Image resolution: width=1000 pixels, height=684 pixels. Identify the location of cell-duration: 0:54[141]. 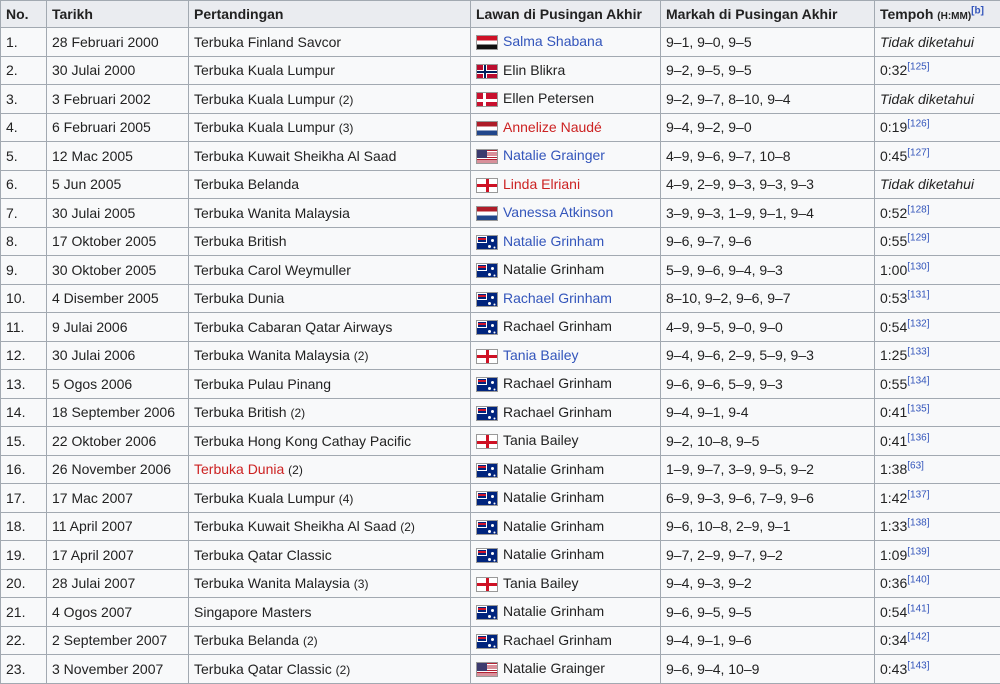
(937, 612).